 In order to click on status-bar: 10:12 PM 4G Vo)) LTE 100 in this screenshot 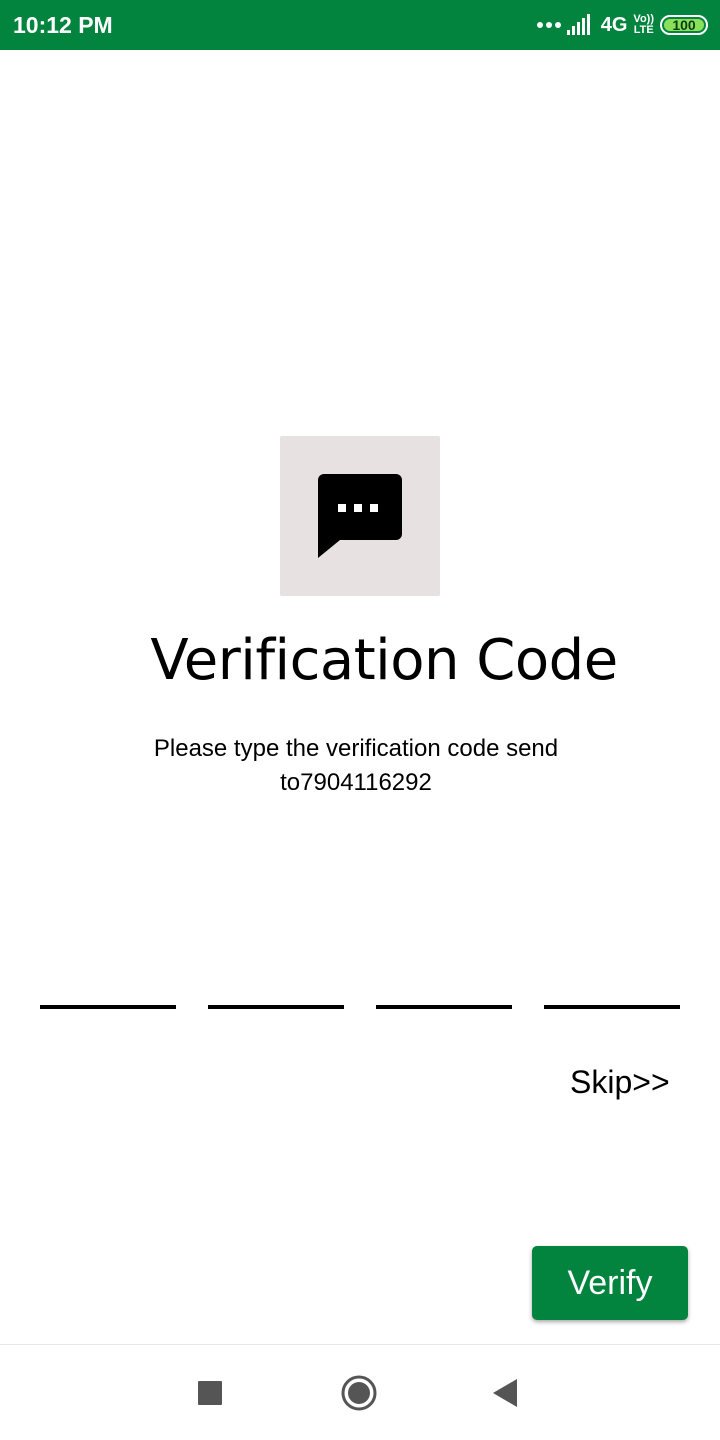, I will do `click(360, 25)`.